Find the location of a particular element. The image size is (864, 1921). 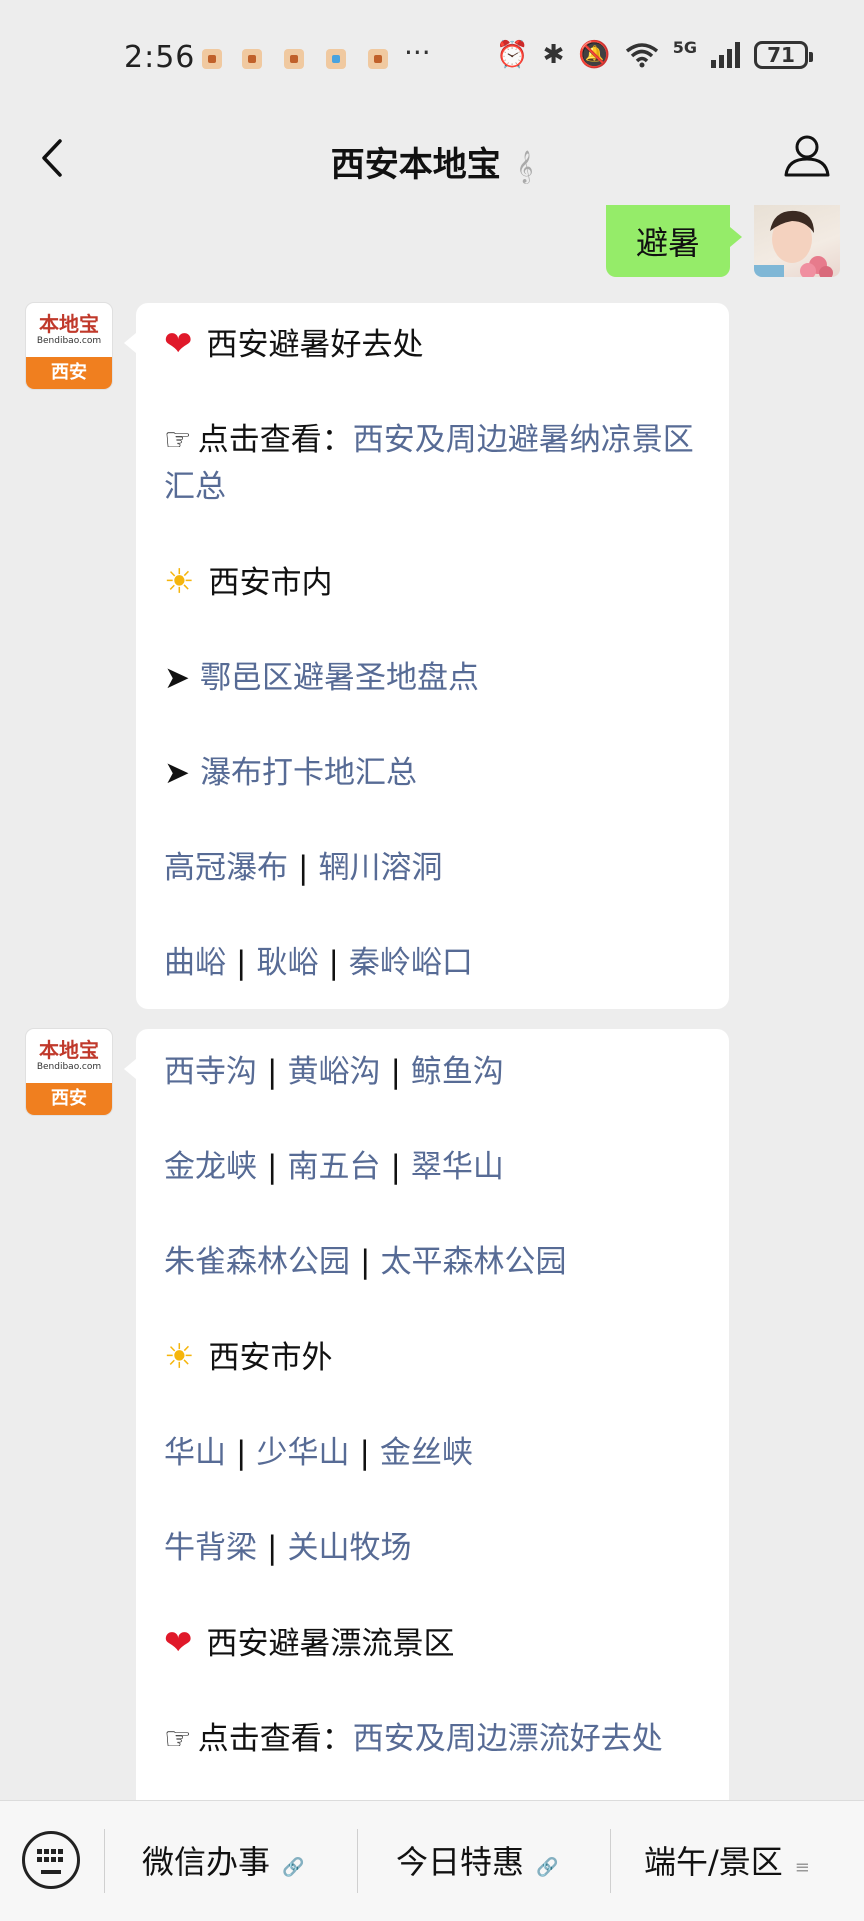

spot-link: 黄峪沟 is located at coordinates (333, 1072).